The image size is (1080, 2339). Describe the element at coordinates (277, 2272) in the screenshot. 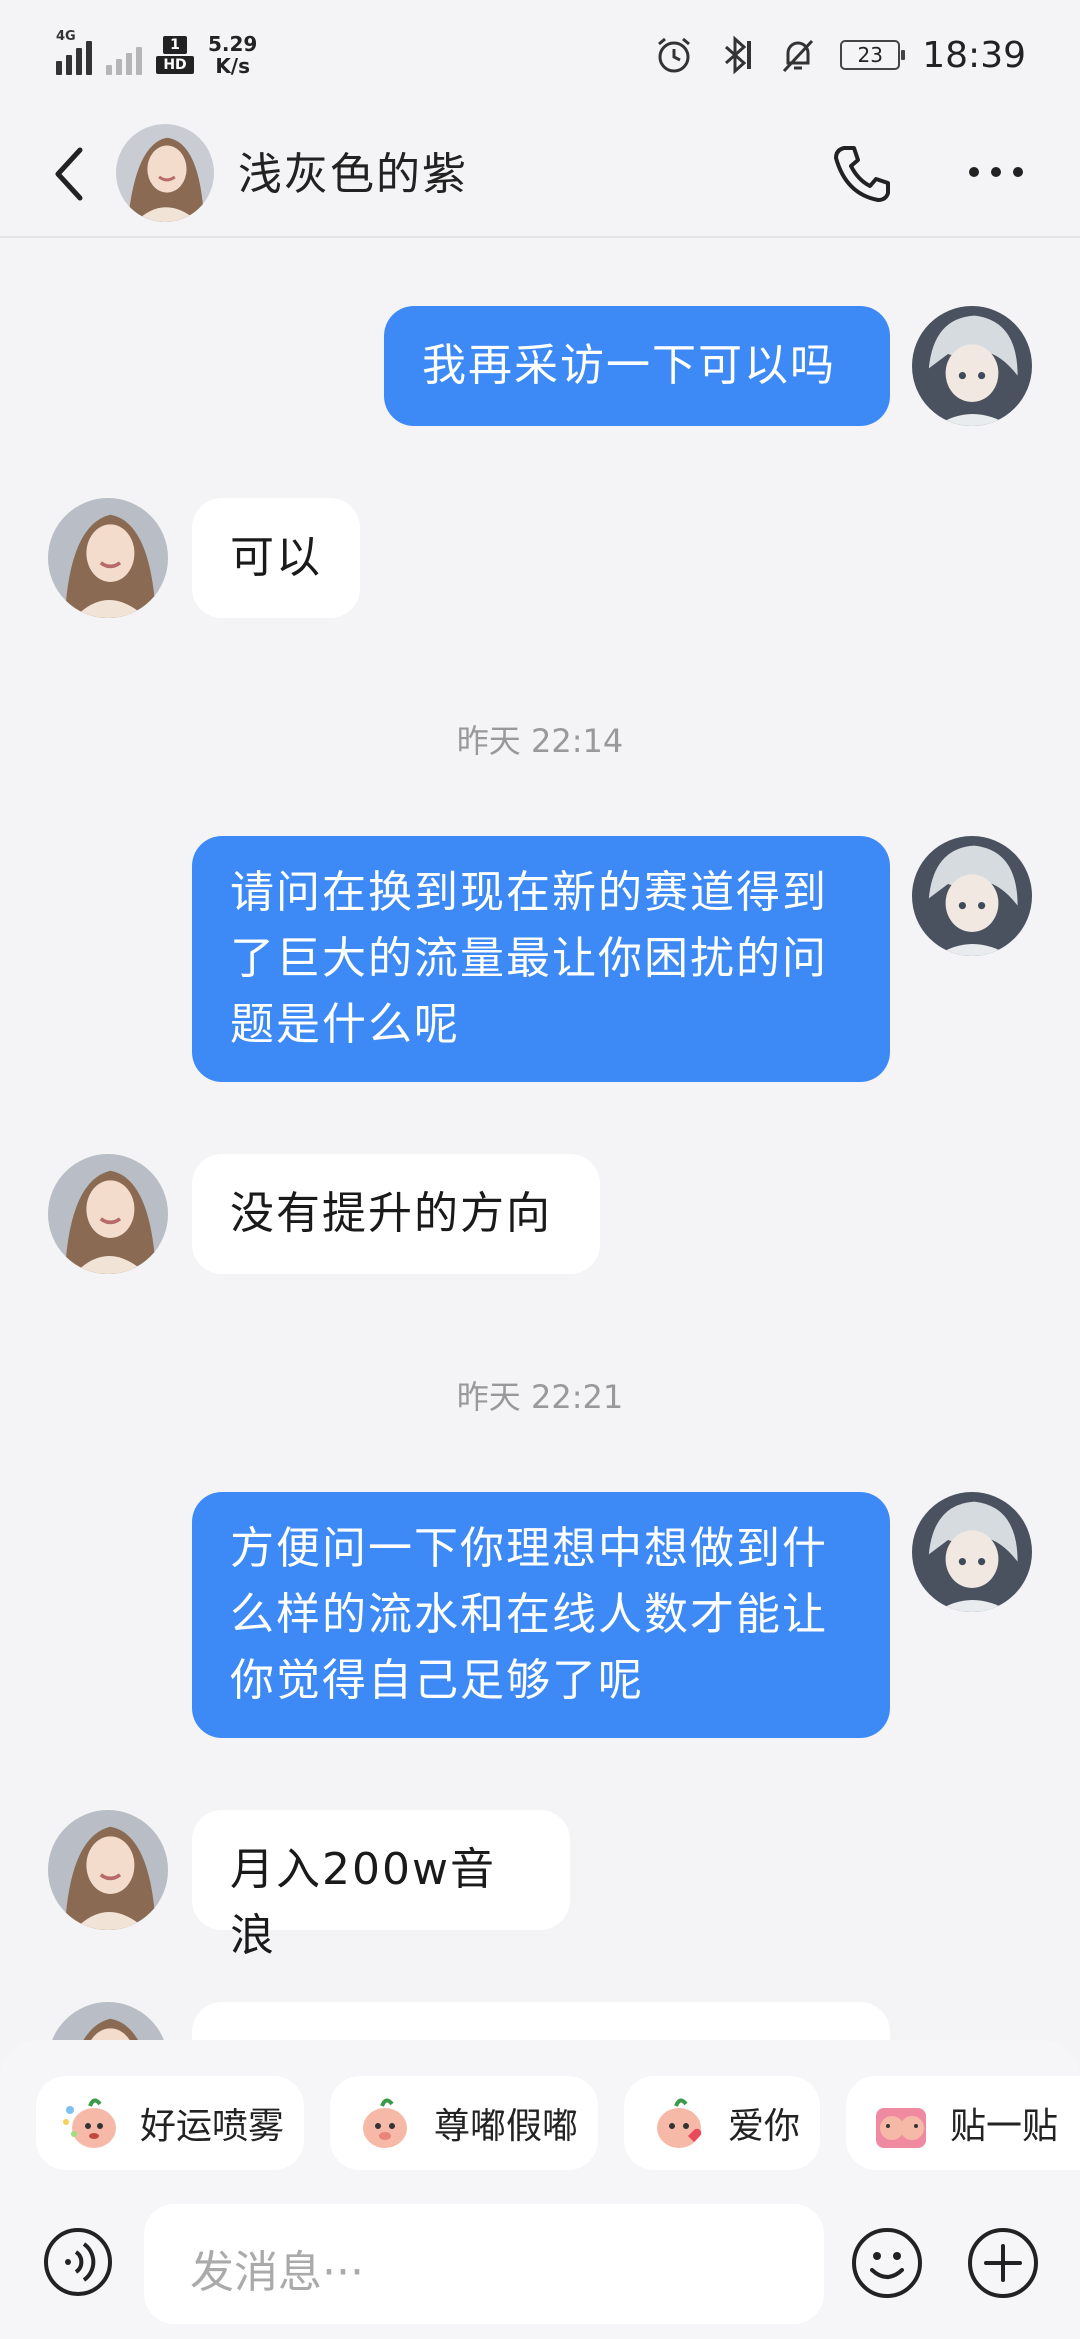

I see `input-placeholder: 发消息···` at that location.